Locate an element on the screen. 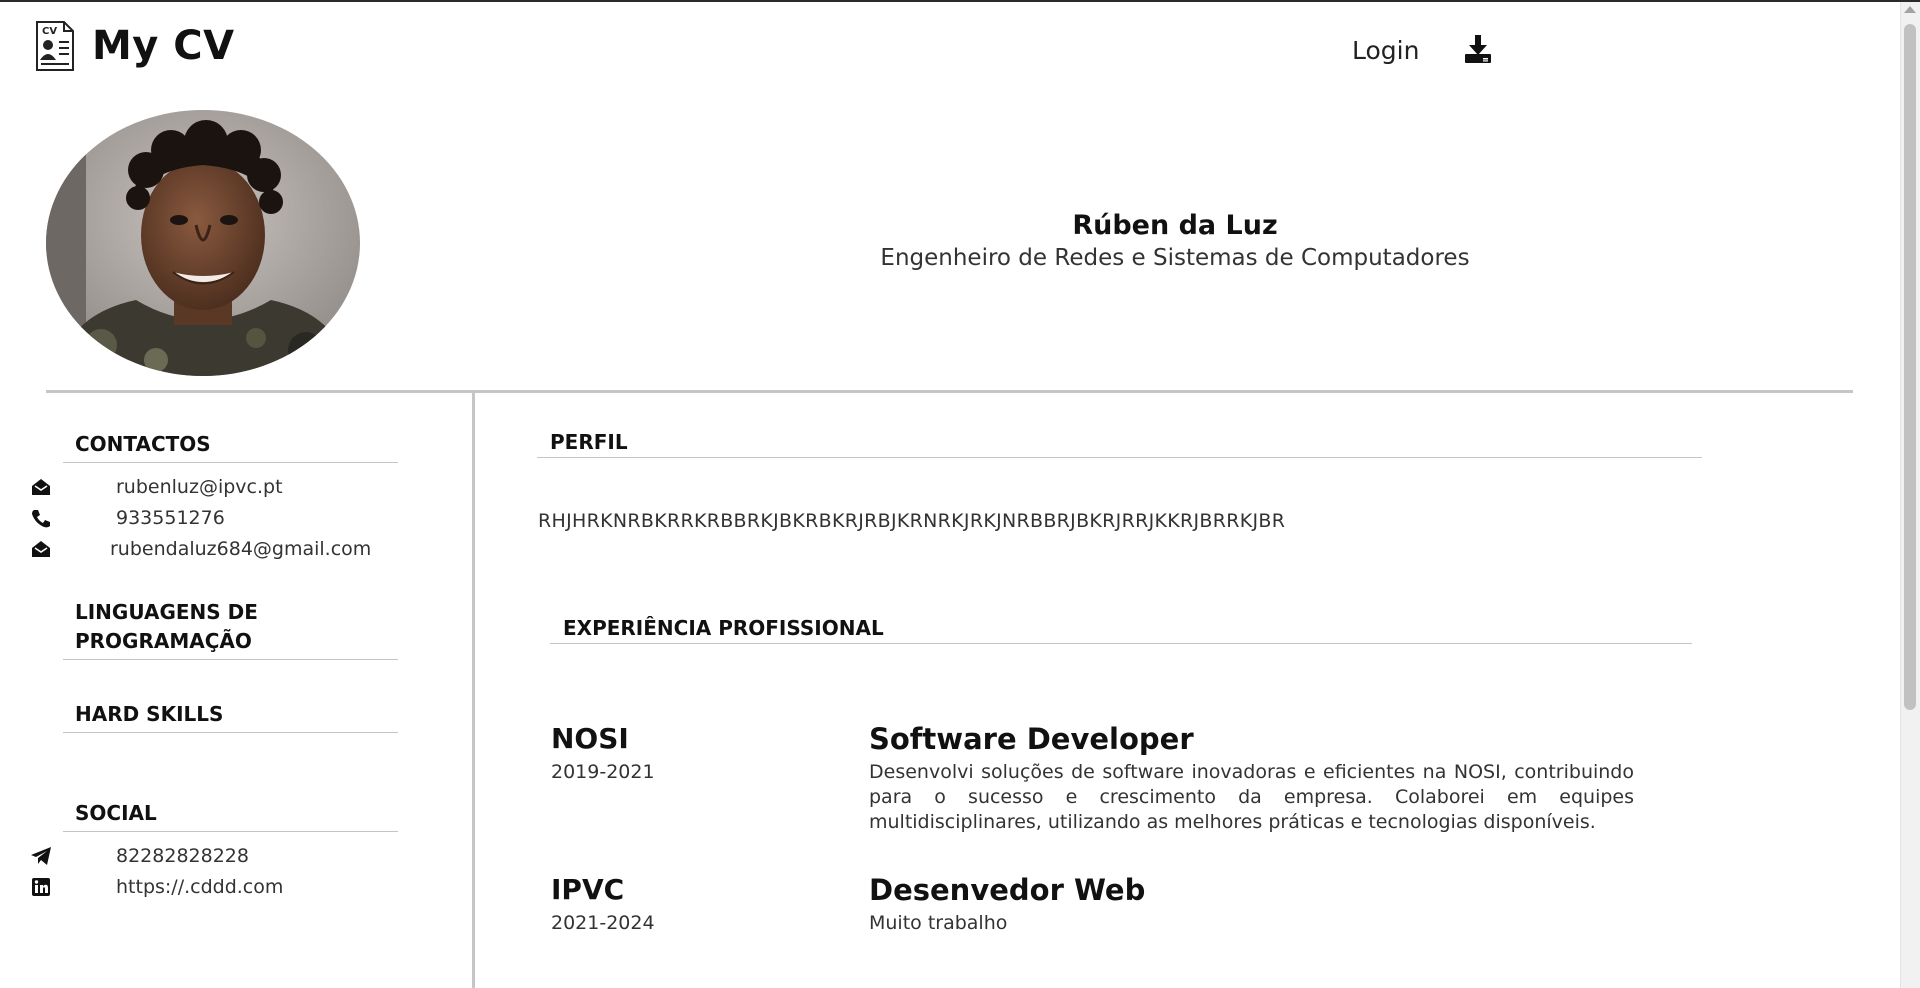  contact-phone-row: 933551276 is located at coordinates (127, 518).